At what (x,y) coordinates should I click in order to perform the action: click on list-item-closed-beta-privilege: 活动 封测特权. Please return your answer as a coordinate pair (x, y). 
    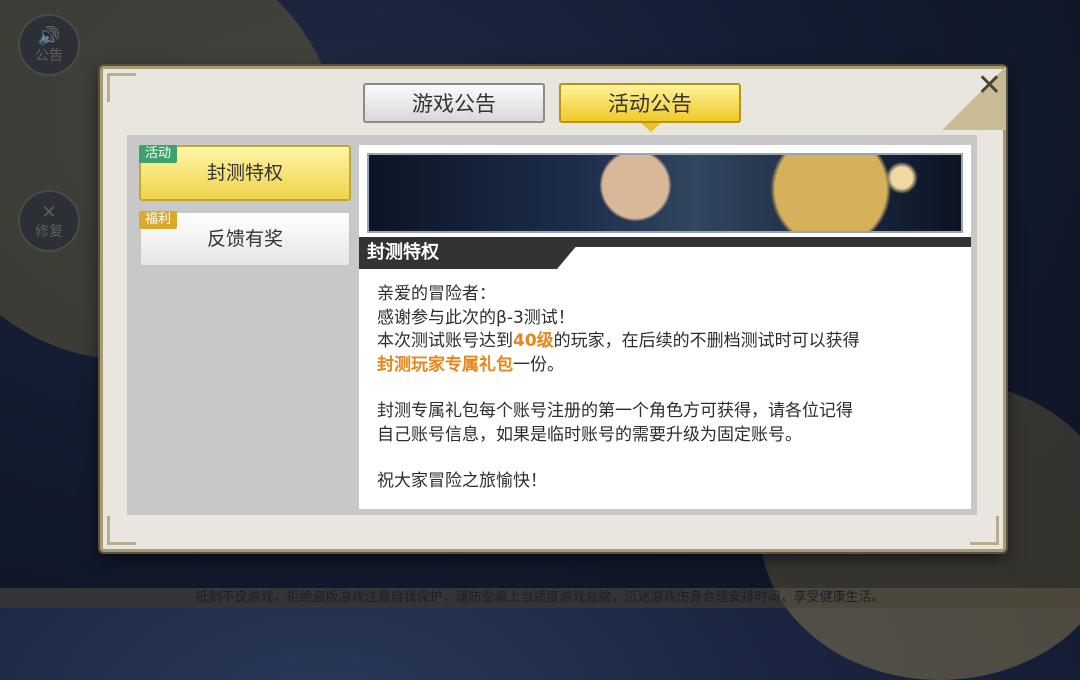
    Looking at the image, I should click on (245, 173).